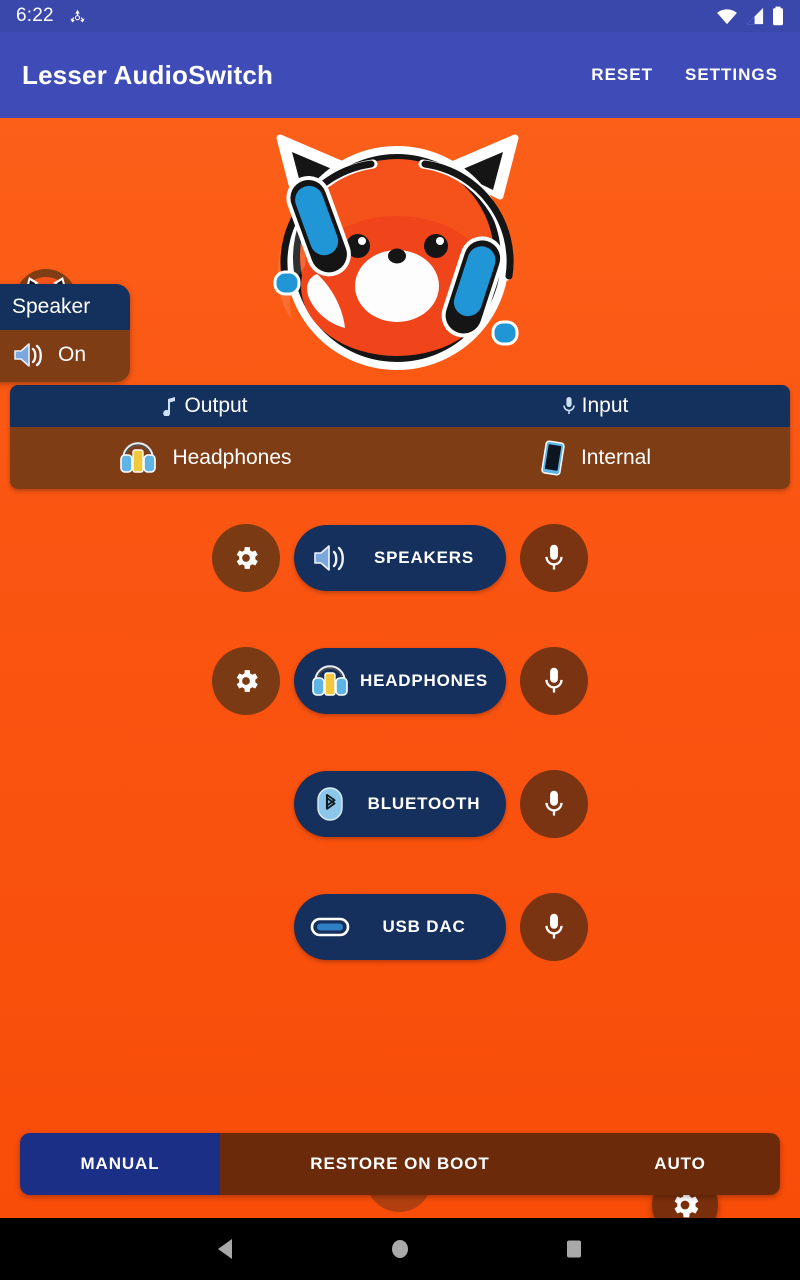 Image resolution: width=800 pixels, height=1280 pixels. I want to click on device-label-speakers: SPEAKERS, so click(424, 557).